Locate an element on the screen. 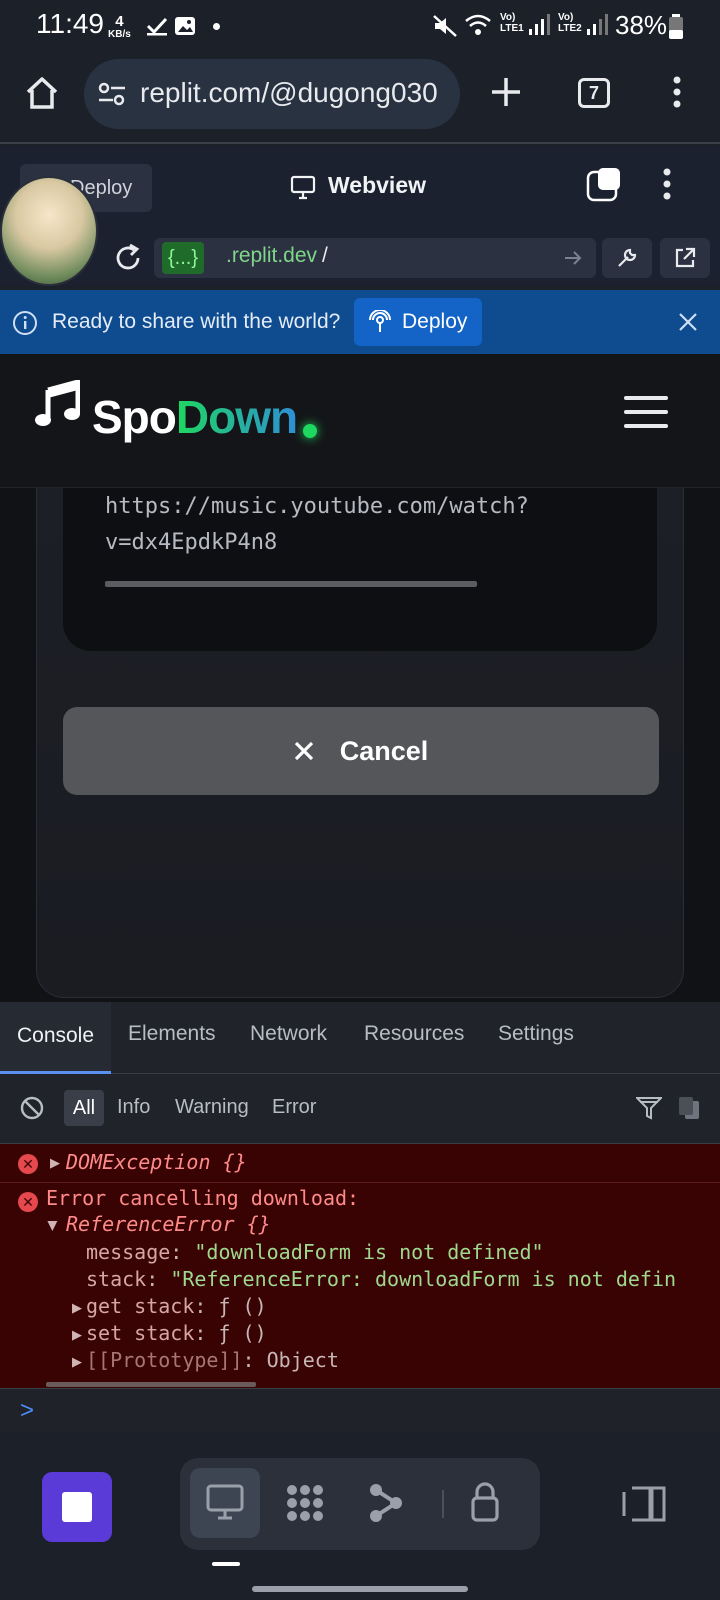 The width and height of the screenshot is (720, 1600). banner-text: Ready to share with the world? is located at coordinates (196, 321).